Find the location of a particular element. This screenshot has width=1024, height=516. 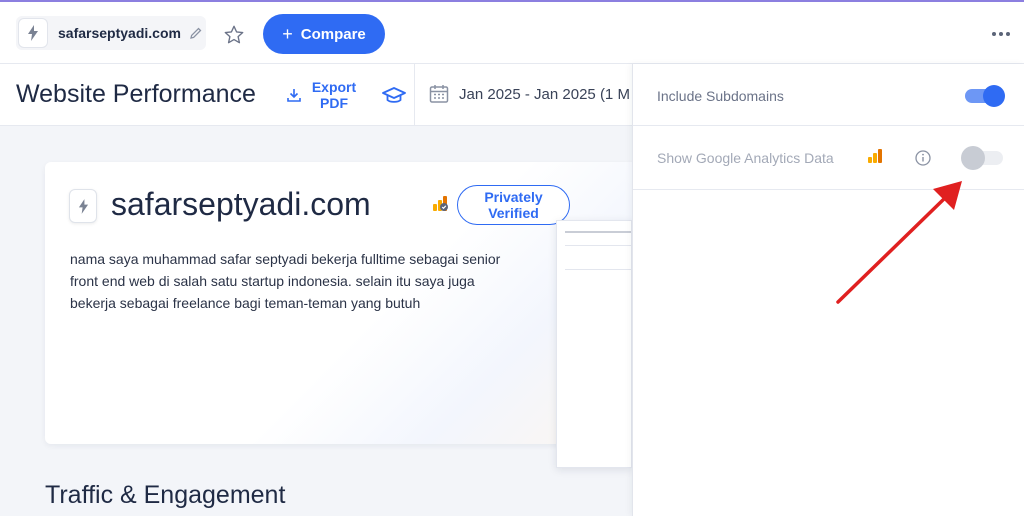

show-google-analytics-row: Show Google Analytics Data is located at coordinates (828, 158).